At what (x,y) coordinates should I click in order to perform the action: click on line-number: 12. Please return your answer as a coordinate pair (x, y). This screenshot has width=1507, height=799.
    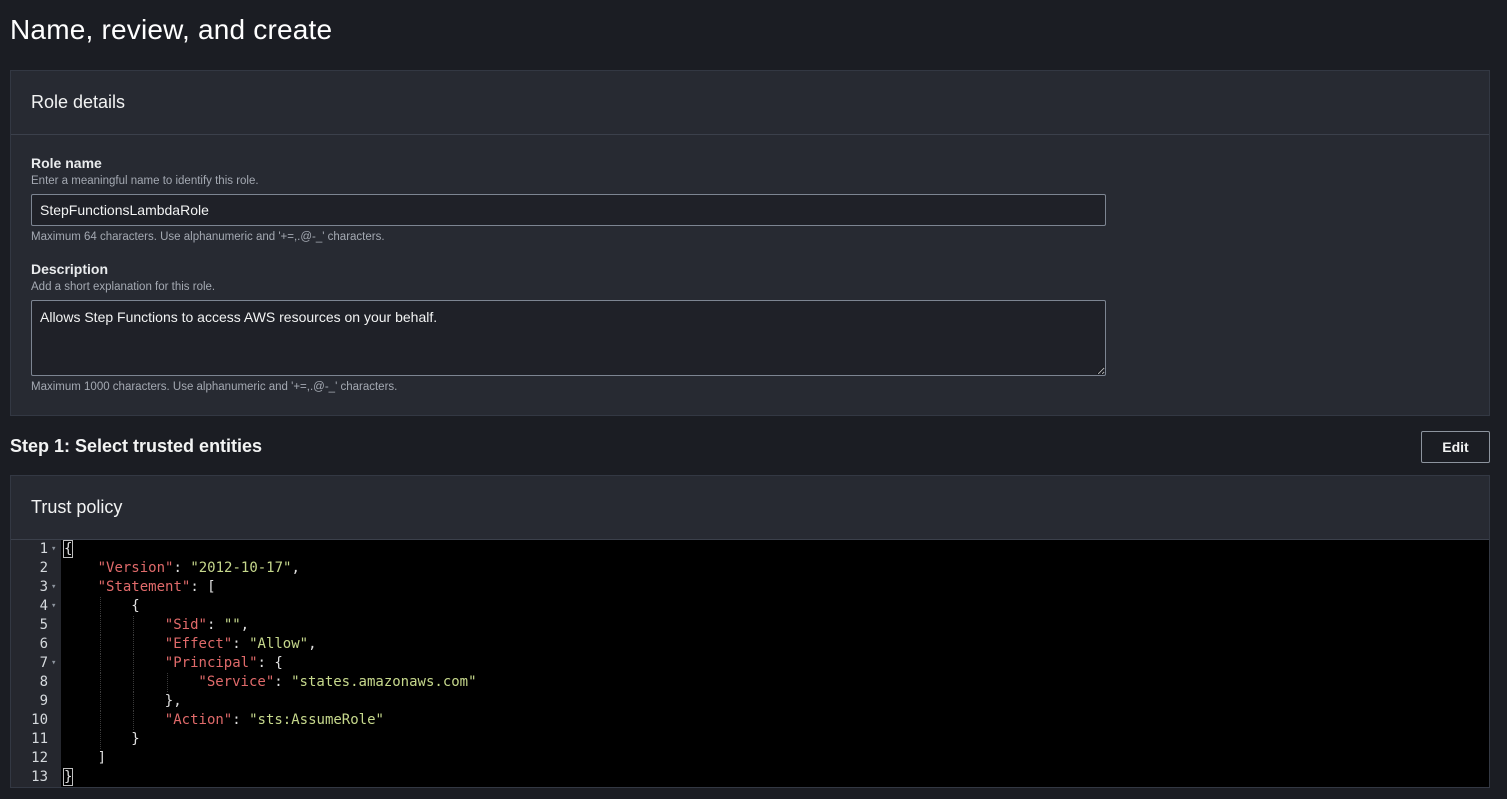
    Looking at the image, I should click on (39, 758).